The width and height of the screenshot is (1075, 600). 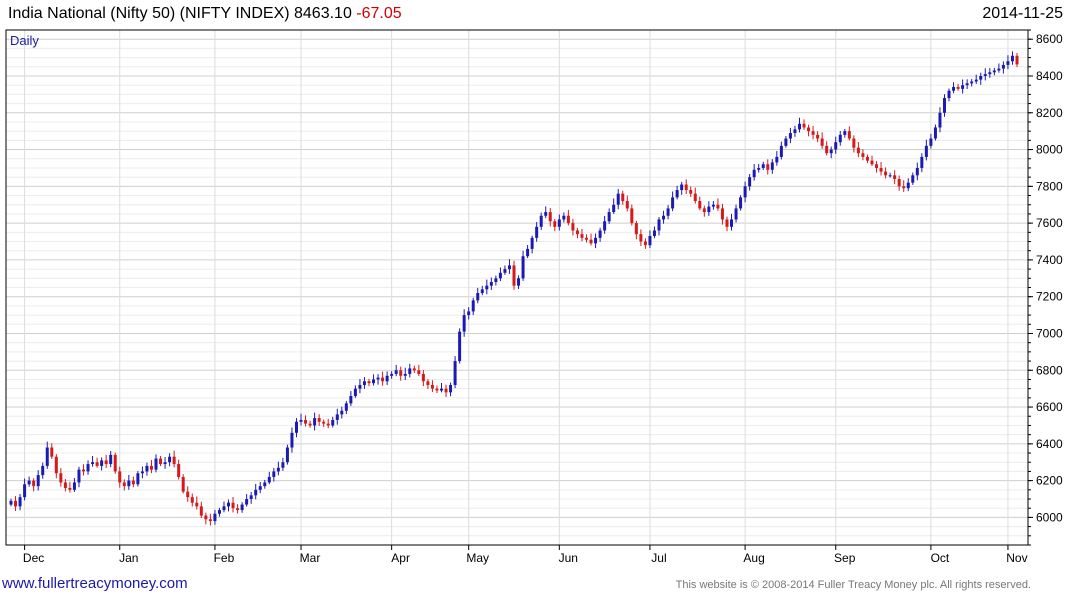 What do you see at coordinates (1049, 223) in the screenshot?
I see `y-tick-label: 7600` at bounding box center [1049, 223].